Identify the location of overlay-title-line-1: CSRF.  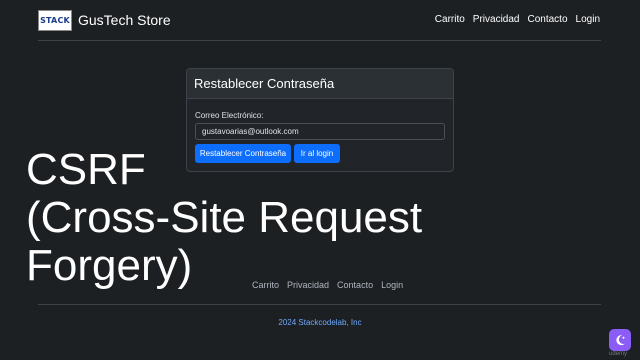
(86, 169).